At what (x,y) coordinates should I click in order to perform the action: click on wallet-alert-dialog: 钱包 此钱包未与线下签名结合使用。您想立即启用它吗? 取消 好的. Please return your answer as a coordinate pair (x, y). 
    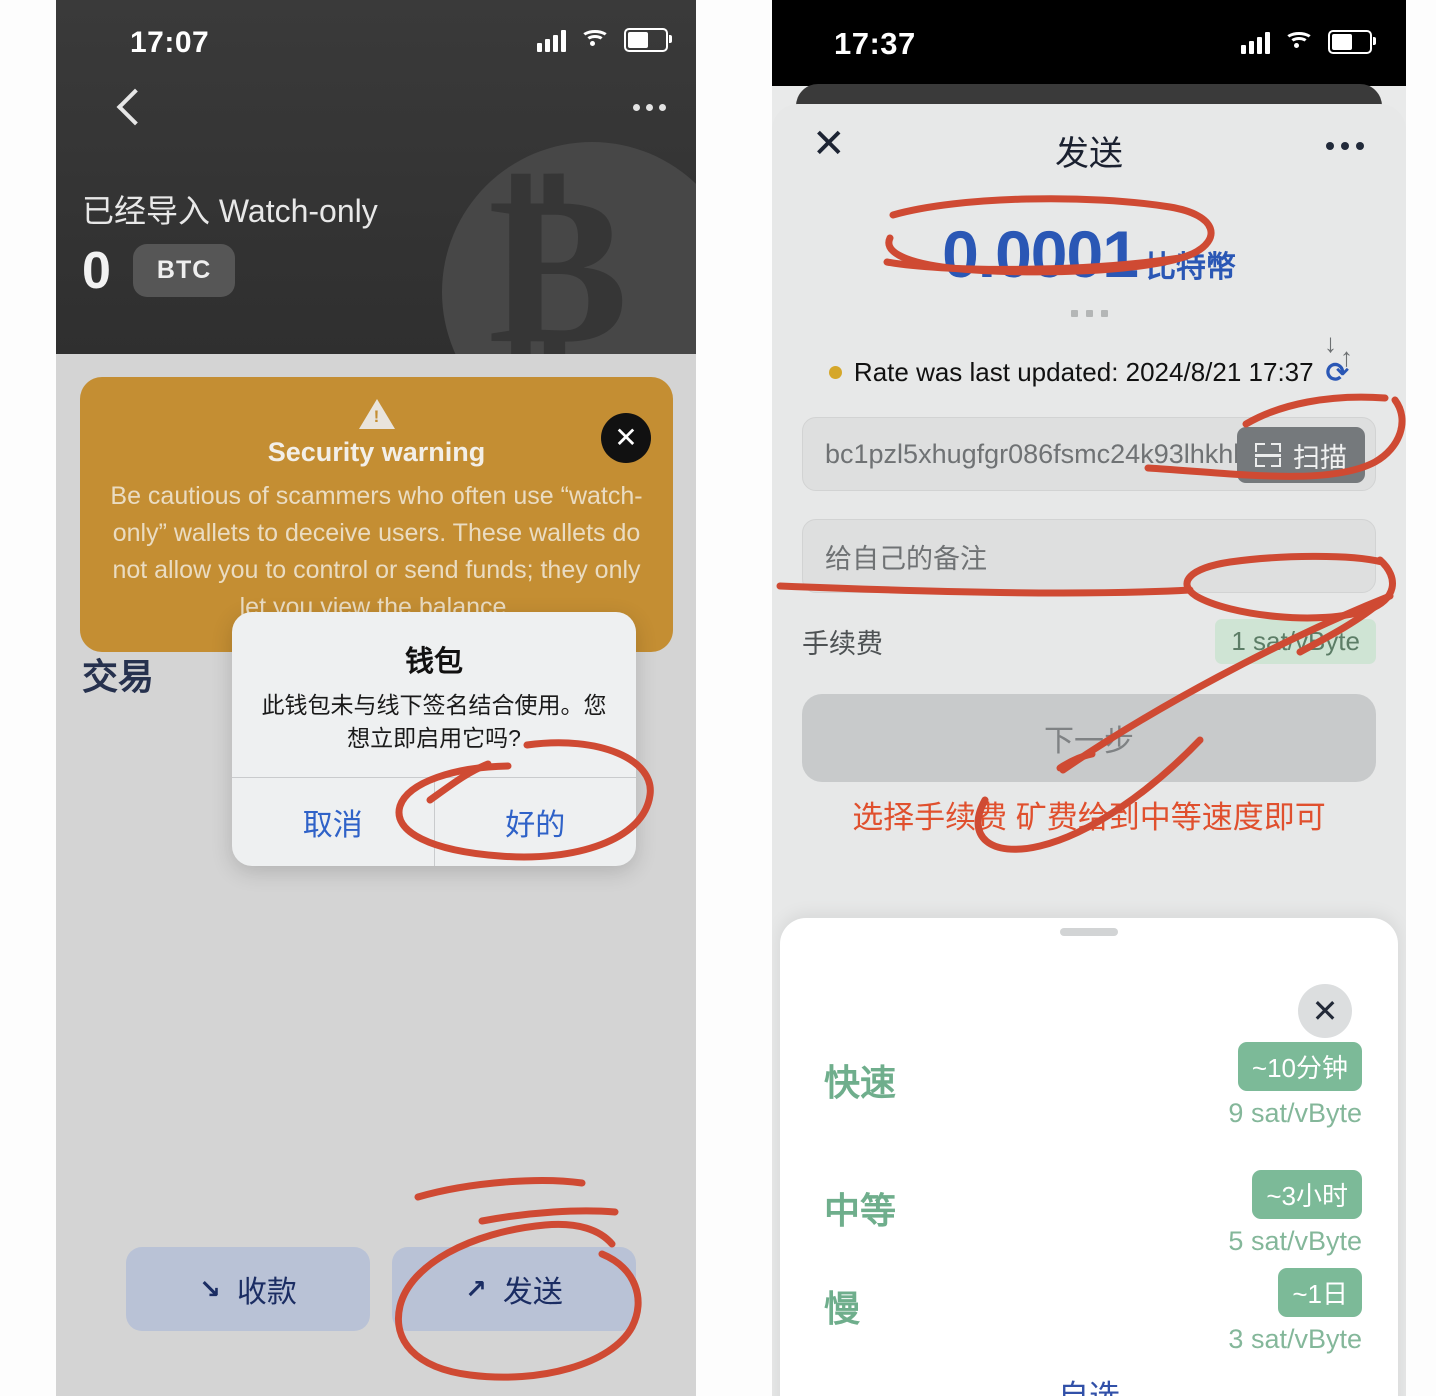
    Looking at the image, I should click on (434, 739).